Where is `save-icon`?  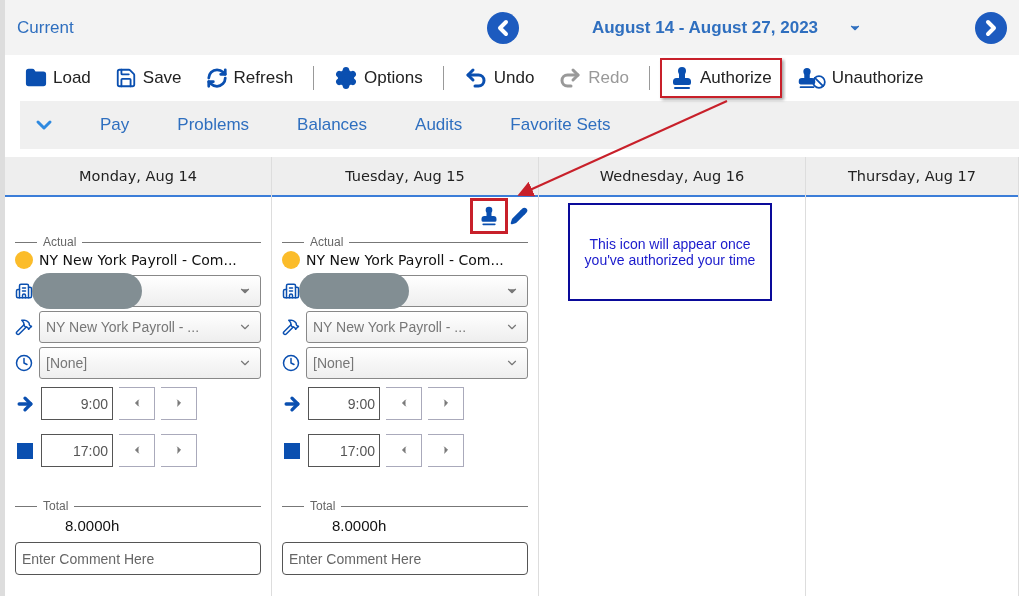 save-icon is located at coordinates (125, 78).